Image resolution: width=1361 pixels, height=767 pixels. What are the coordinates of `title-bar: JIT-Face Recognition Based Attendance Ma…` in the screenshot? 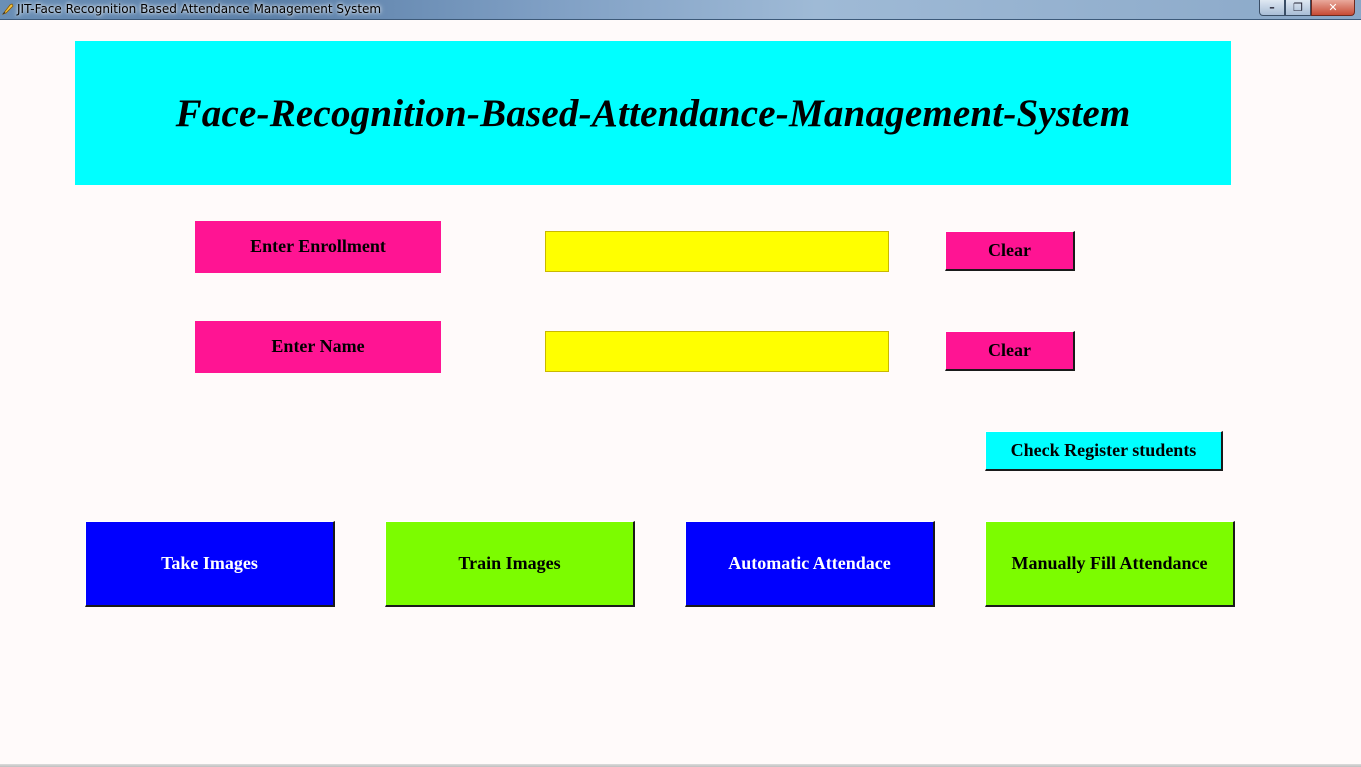 It's located at (680, 10).